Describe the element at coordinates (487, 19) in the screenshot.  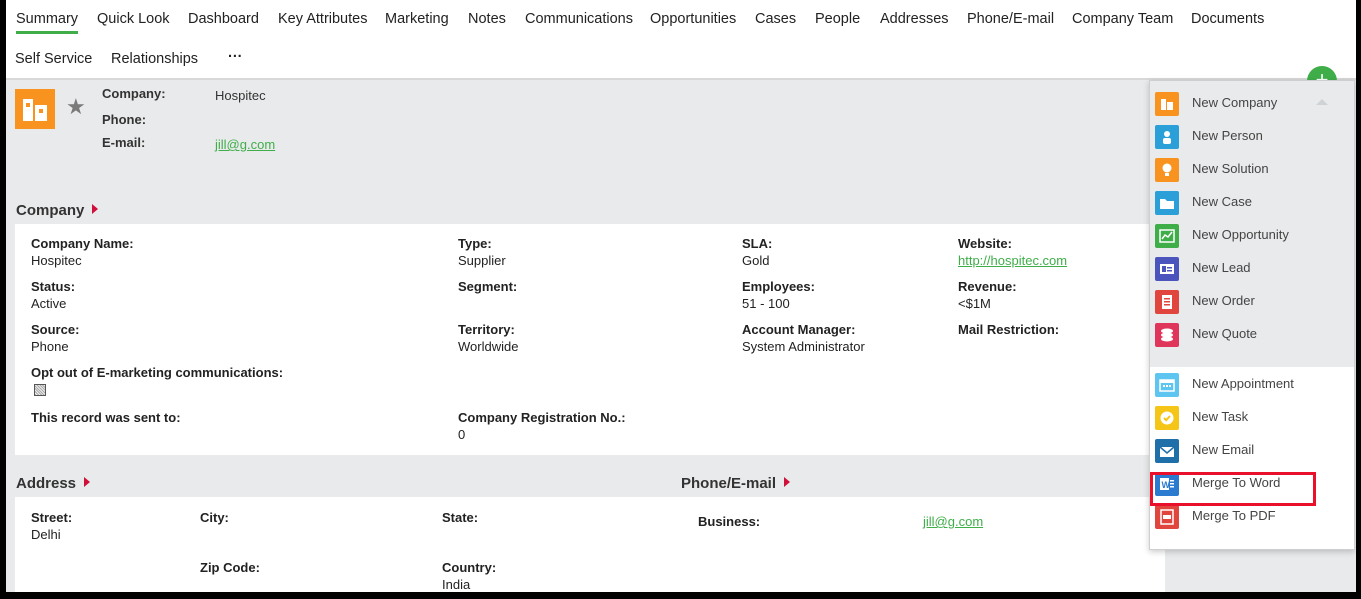
I see `tab-notes: Notes` at that location.